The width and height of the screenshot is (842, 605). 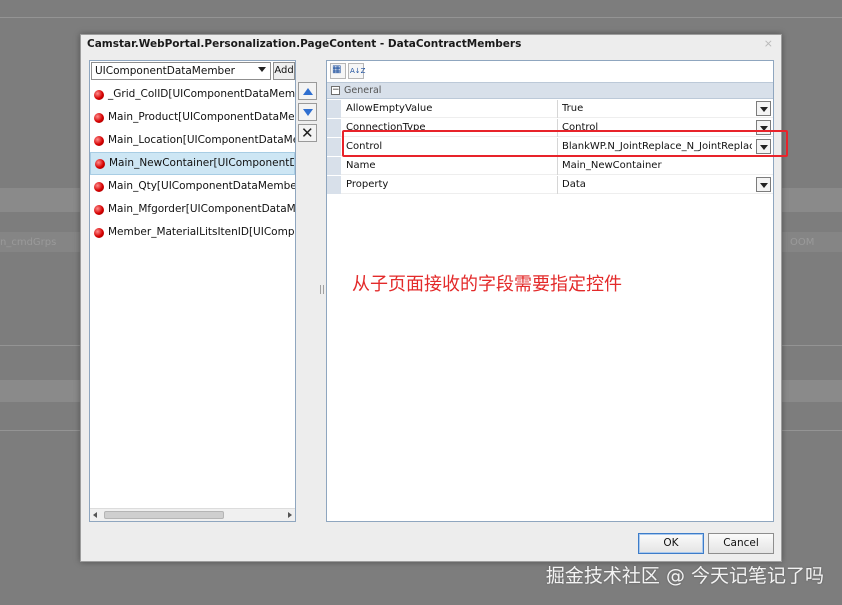 I want to click on annotation-text: 从子页面接收的字段需要指定控件, so click(x=487, y=284).